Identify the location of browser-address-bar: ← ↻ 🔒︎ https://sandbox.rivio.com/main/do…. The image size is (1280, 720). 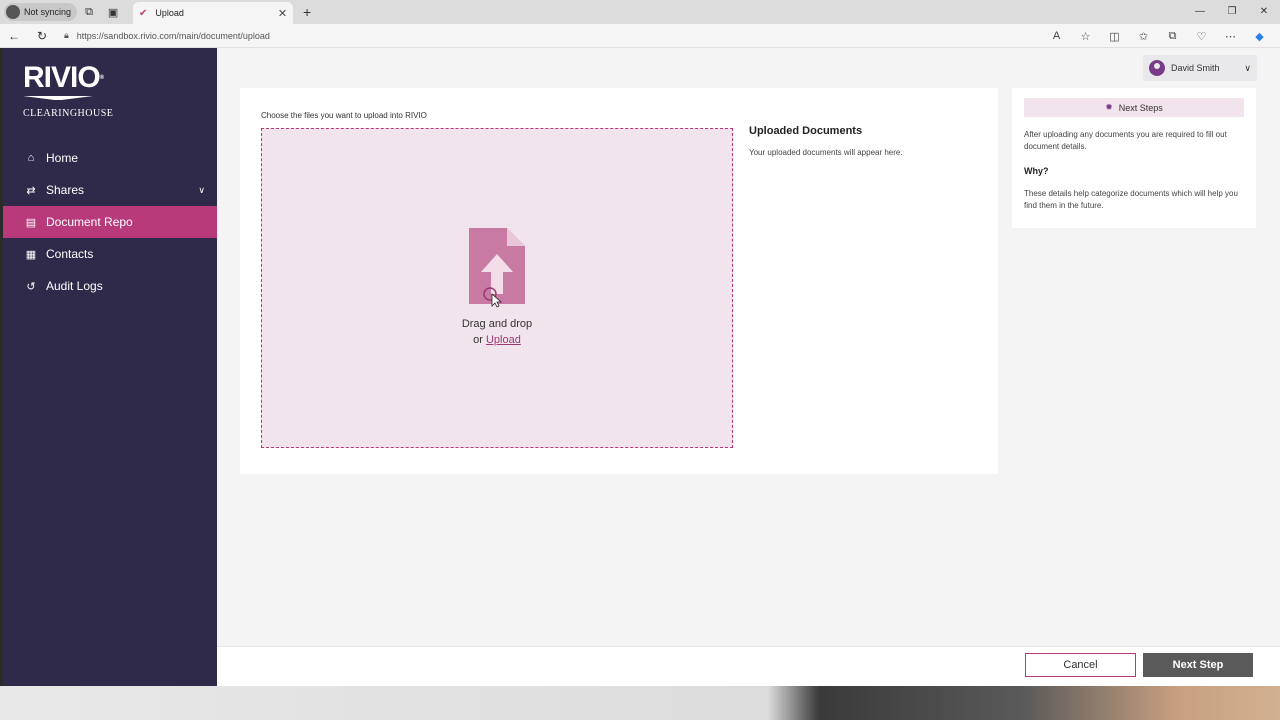
(640, 36).